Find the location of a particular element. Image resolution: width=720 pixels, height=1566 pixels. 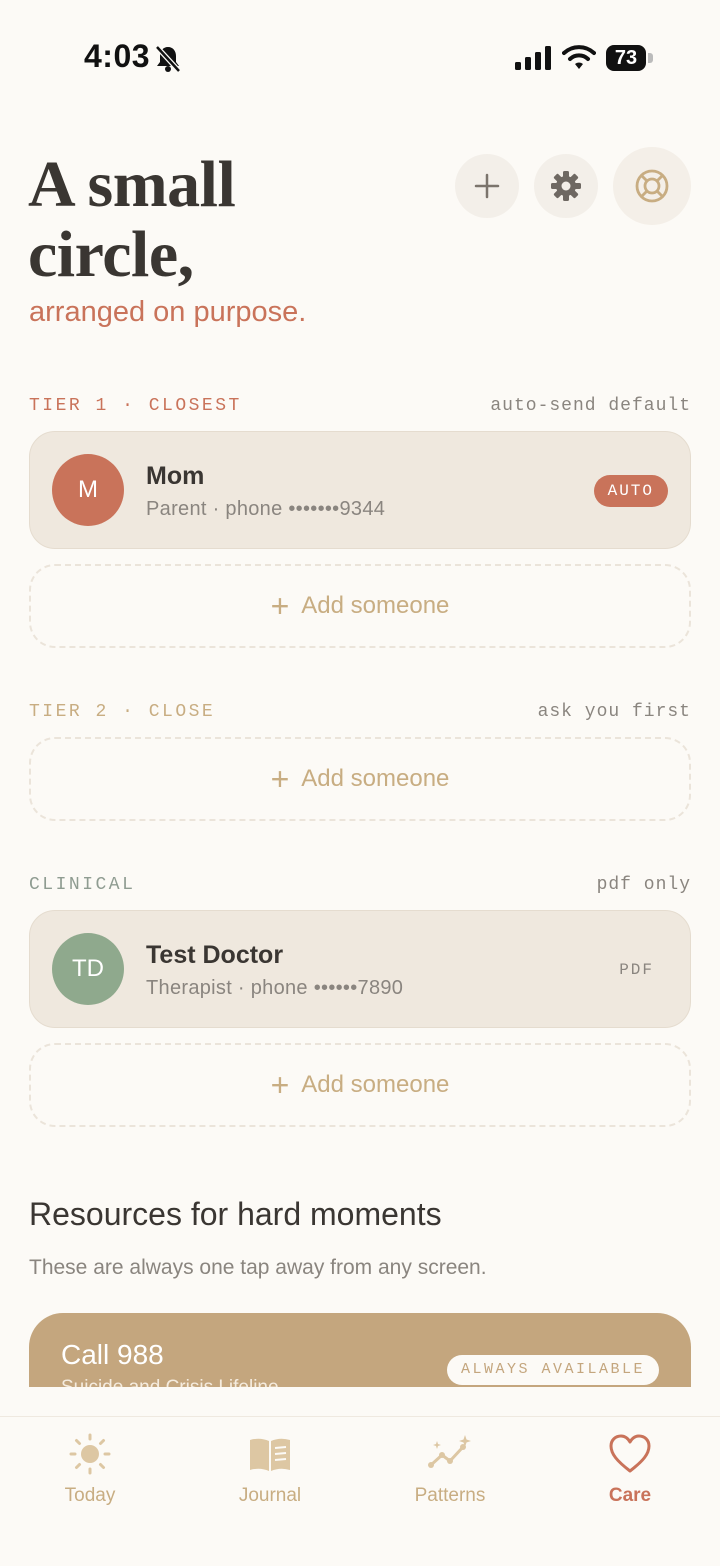

auto-badge: AUTO is located at coordinates (630, 491).